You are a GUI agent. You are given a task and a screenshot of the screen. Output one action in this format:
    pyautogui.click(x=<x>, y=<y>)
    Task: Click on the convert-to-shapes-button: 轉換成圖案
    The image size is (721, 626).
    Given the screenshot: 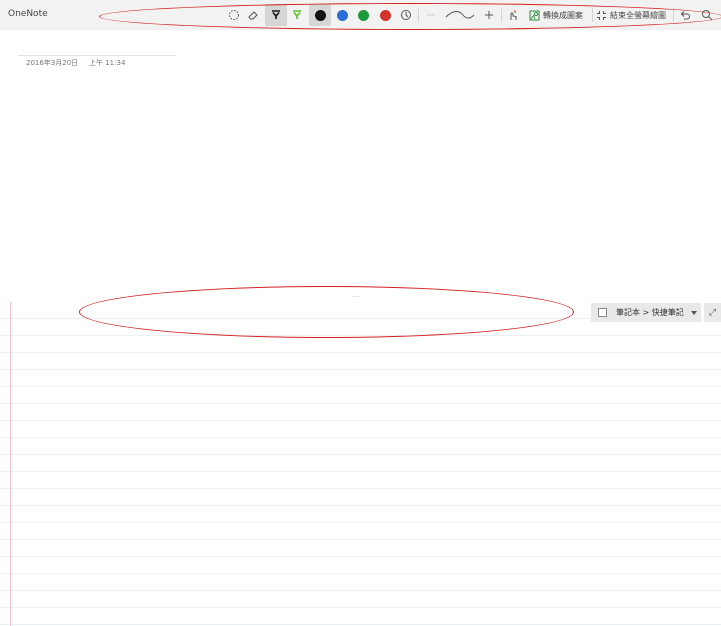 What is the action you would take?
    pyautogui.click(x=558, y=15)
    